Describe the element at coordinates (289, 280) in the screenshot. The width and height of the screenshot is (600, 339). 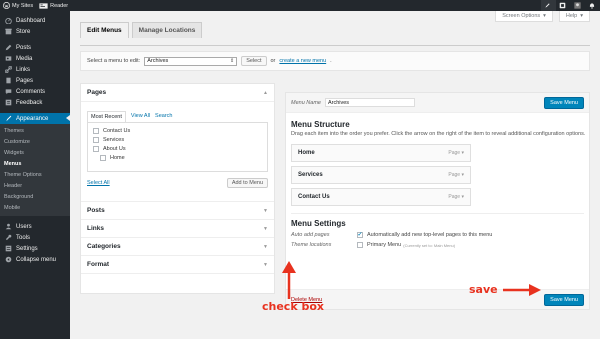
I see `check-box-arrow` at that location.